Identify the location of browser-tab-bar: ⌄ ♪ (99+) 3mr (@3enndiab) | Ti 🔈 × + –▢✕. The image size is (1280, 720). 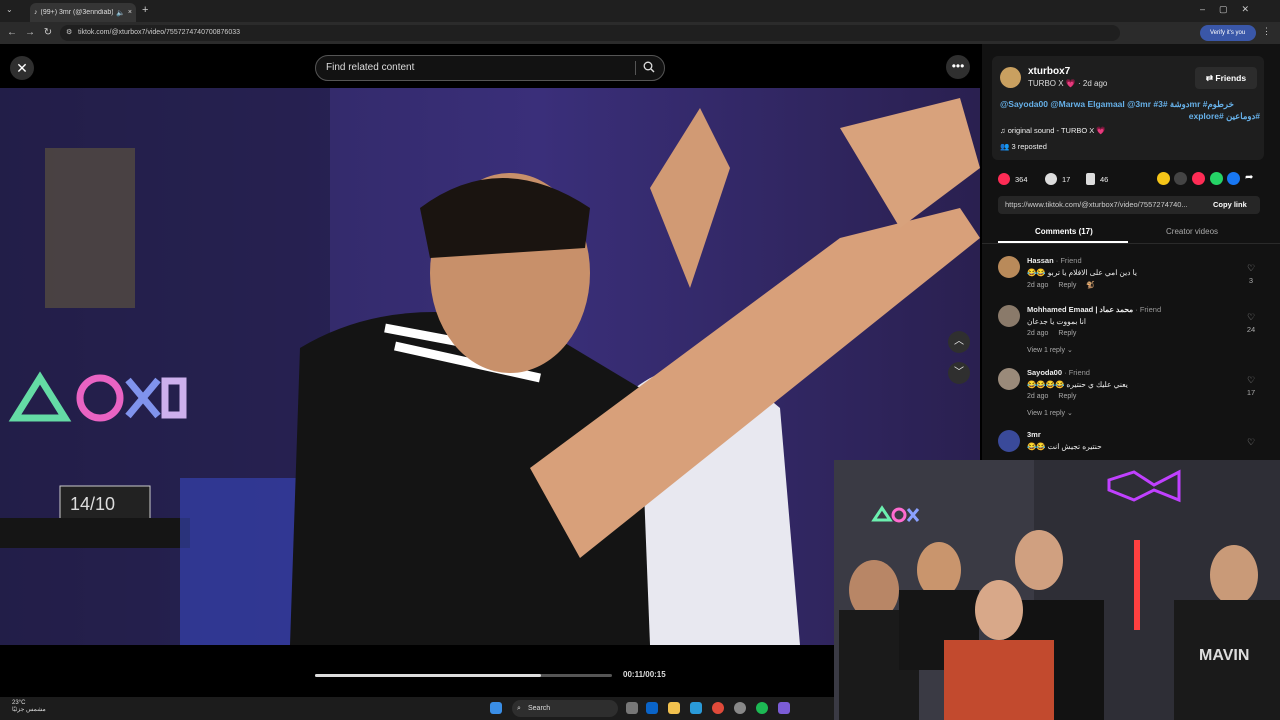
(640, 11).